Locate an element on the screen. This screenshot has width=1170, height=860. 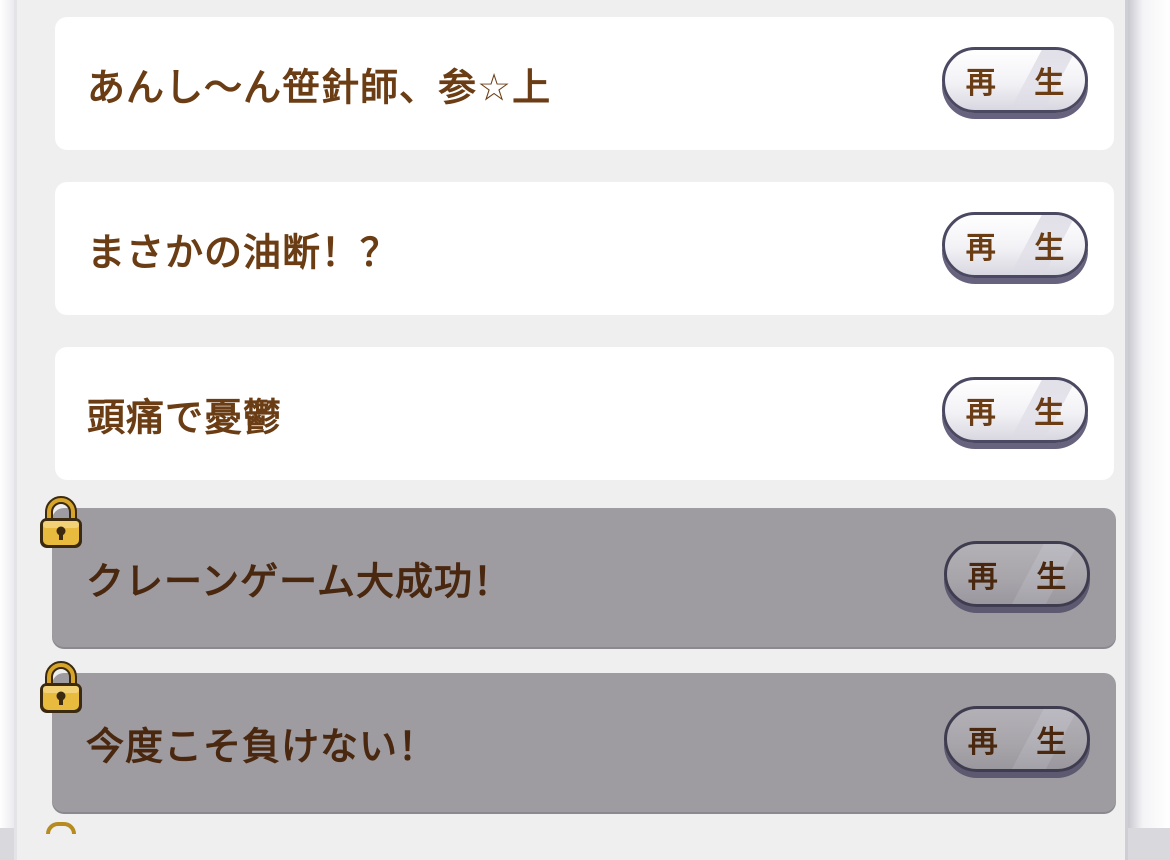
song-title: 今度こそ負けない！ is located at coordinates (262, 746).